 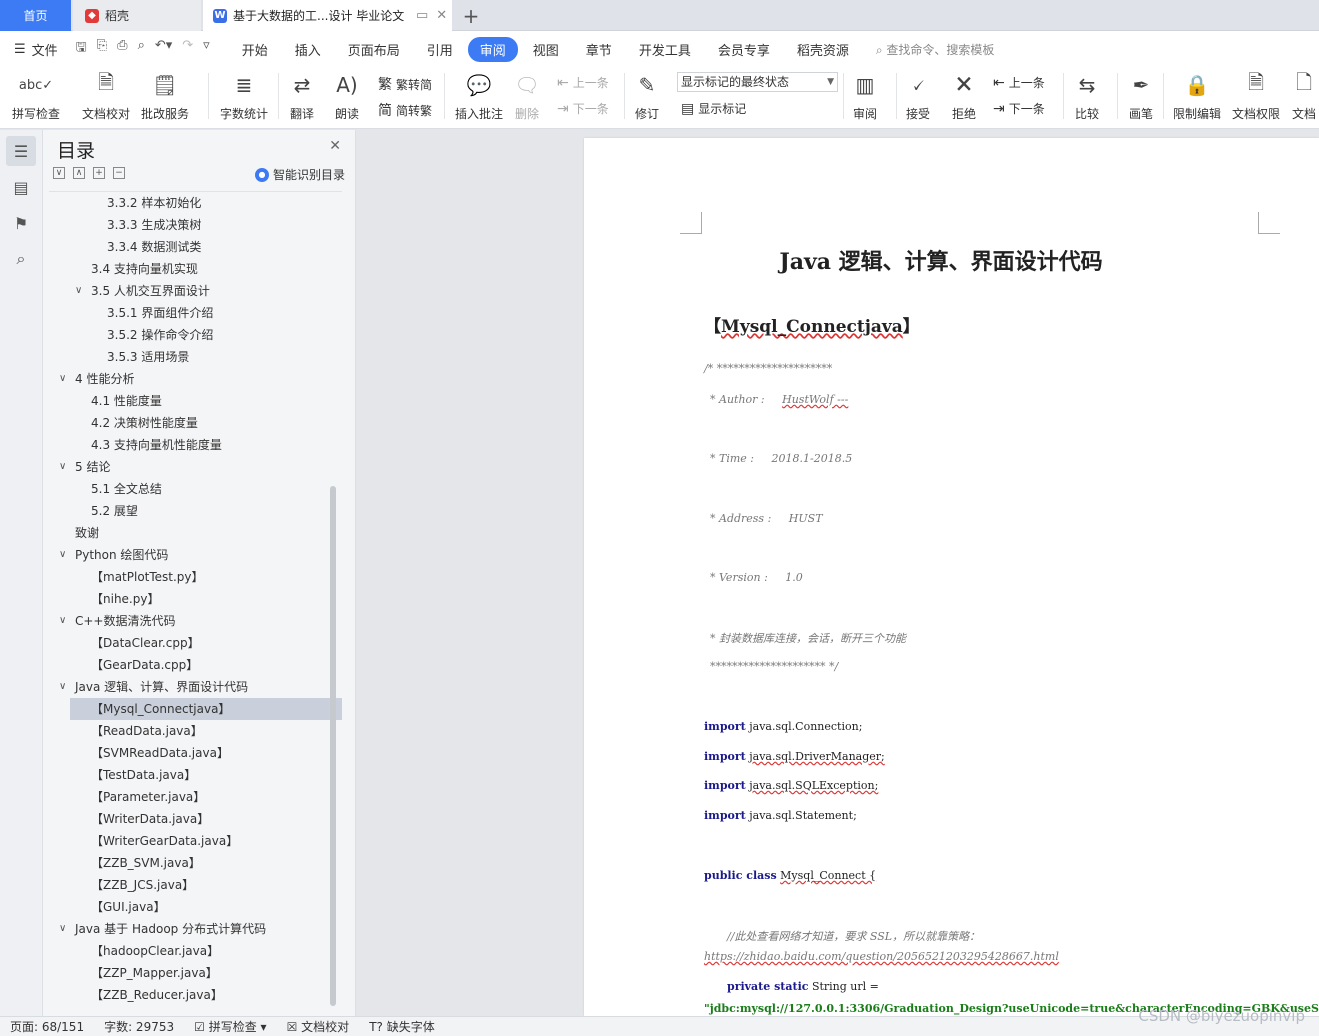 I want to click on toc-item: 3.3.2 样本初始化, so click(x=195, y=203).